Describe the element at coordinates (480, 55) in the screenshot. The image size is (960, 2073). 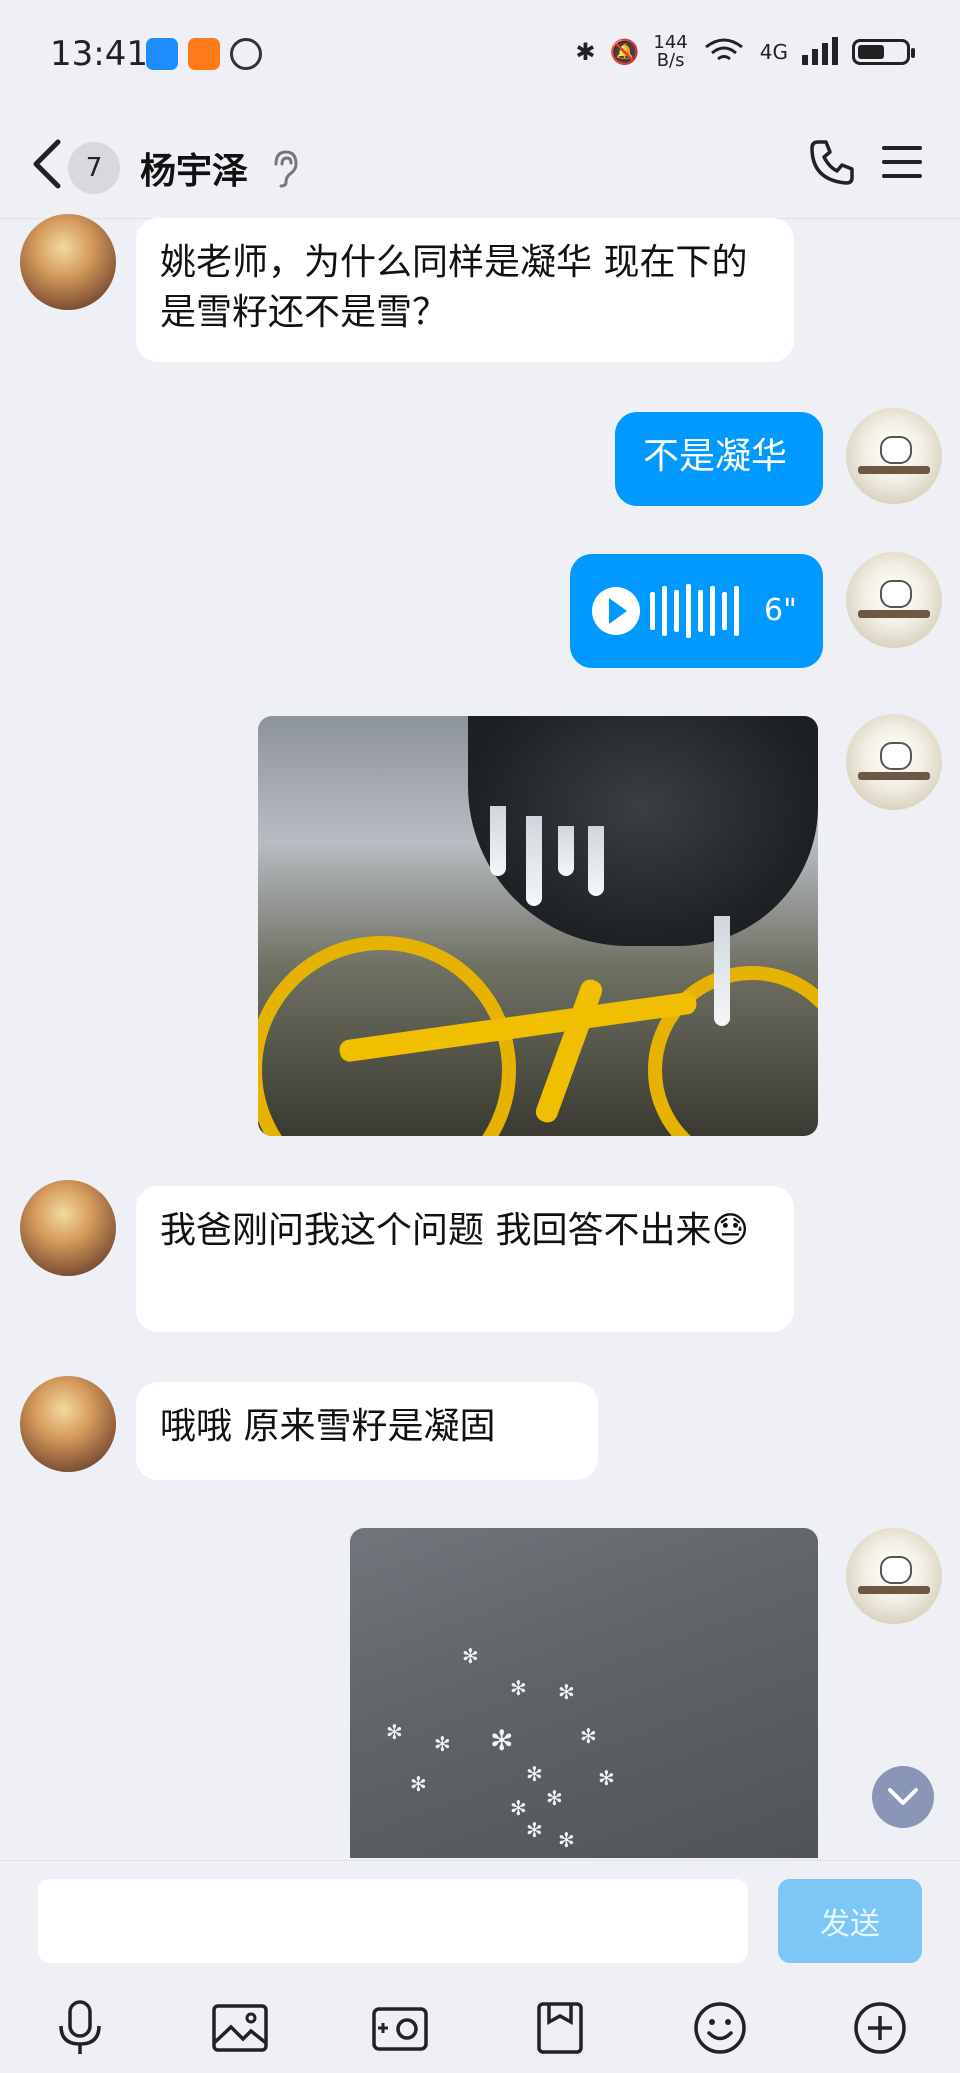
I see `status-bar: 13:41 ✱ 🔕 144 B/s 4G` at that location.